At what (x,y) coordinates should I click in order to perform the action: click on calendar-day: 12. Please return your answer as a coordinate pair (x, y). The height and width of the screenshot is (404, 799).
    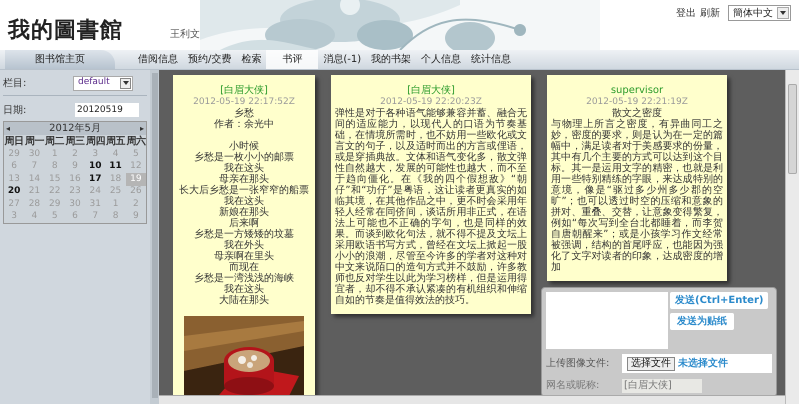
    Looking at the image, I should click on (136, 166).